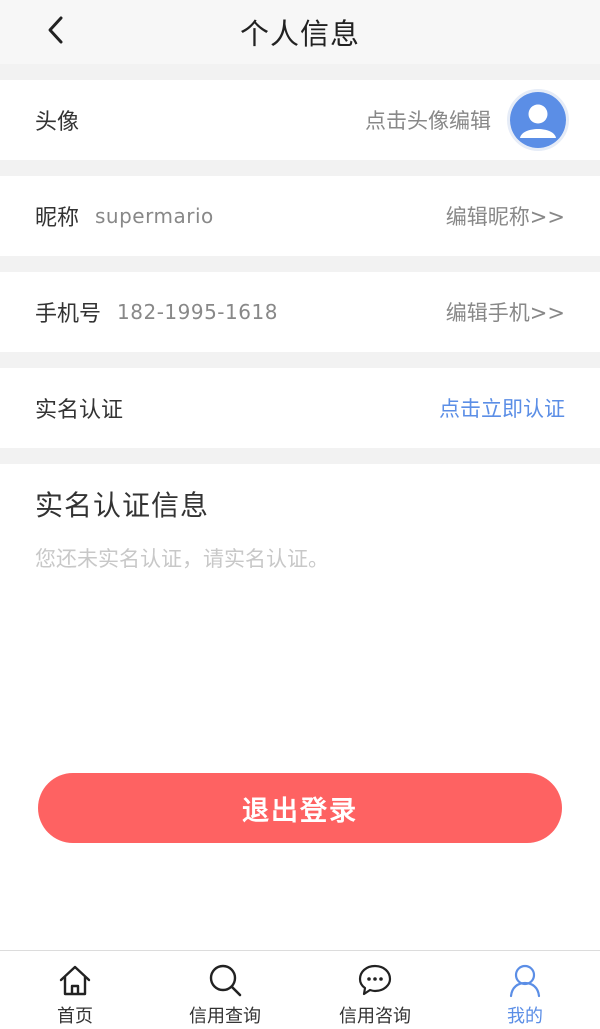 This screenshot has width=600, height=1029. I want to click on chat-icon, so click(375, 980).